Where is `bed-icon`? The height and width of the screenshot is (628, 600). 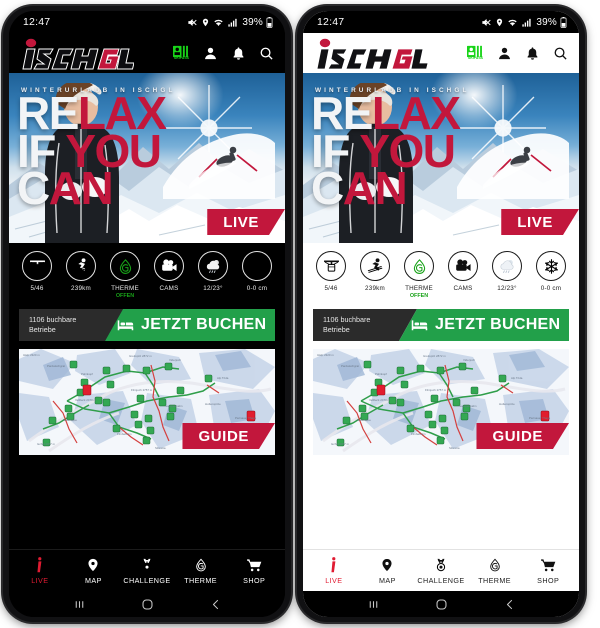
bed-icon is located at coordinates (125, 325).